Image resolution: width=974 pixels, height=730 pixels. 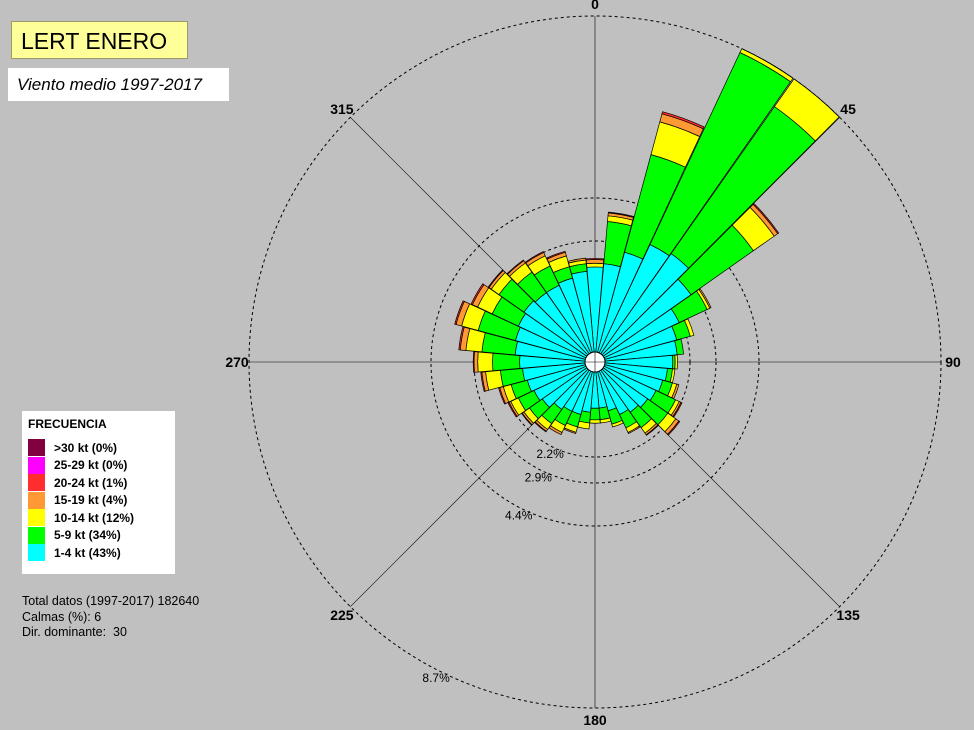 What do you see at coordinates (595, 362) in the screenshot?
I see `calm-circle` at bounding box center [595, 362].